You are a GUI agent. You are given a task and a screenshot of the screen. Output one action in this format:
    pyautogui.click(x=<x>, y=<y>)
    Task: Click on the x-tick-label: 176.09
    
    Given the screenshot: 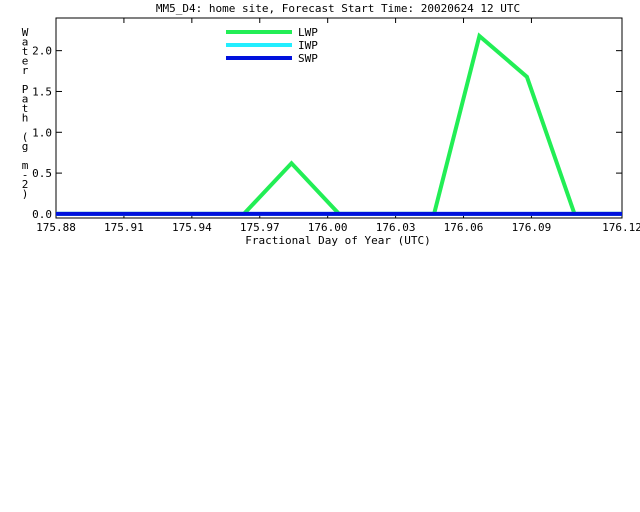 What is the action you would take?
    pyautogui.click(x=532, y=227)
    